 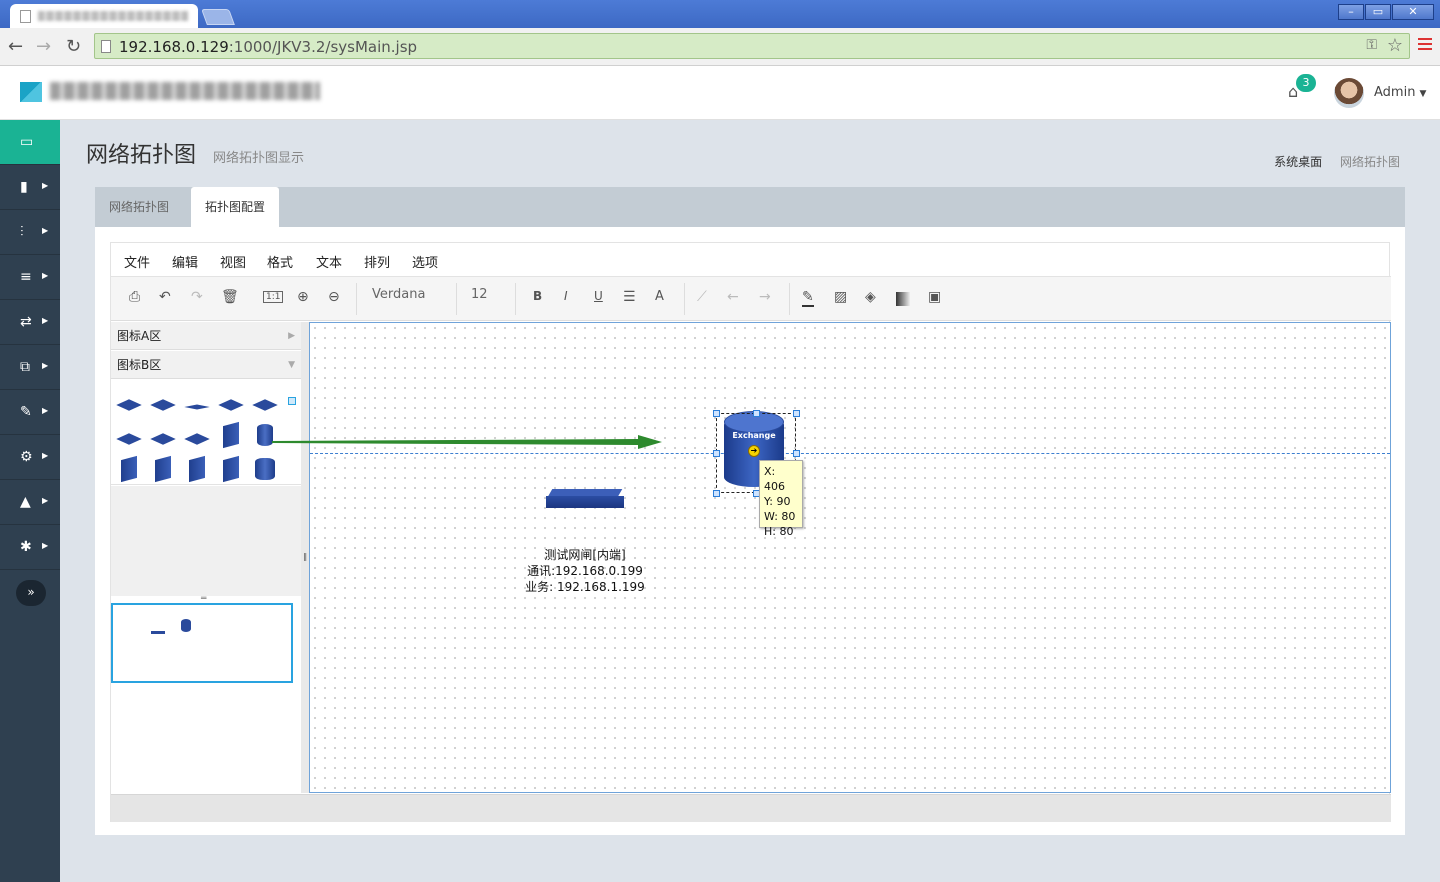 What do you see at coordinates (129, 402) in the screenshot?
I see `shape-switch` at bounding box center [129, 402].